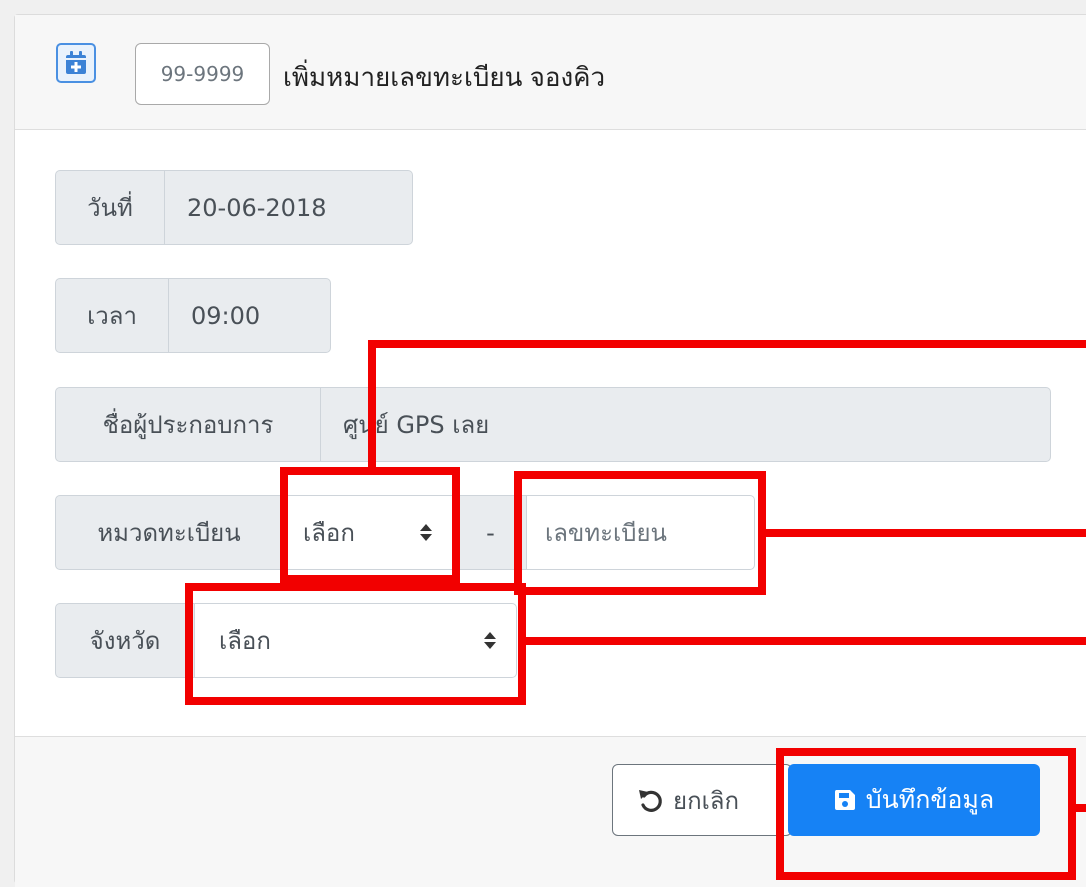 The height and width of the screenshot is (887, 1086). Describe the element at coordinates (706, 800) in the screenshot. I see `cancel-button-label: ยกเลิก` at that location.